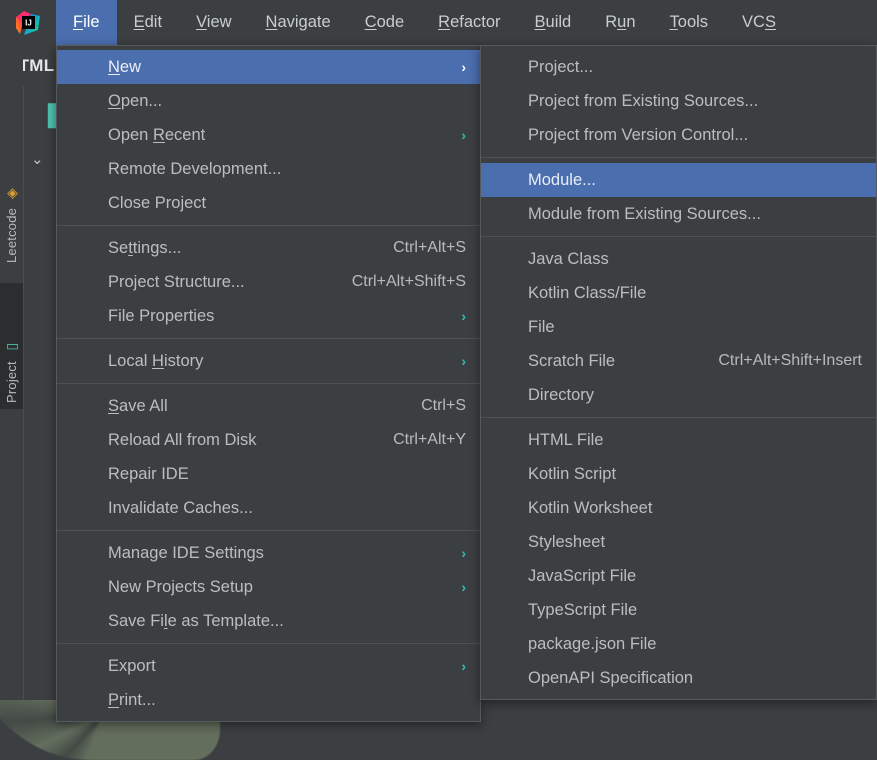 Image resolution: width=877 pixels, height=760 pixels. Describe the element at coordinates (157, 203) in the screenshot. I see `menu-item-label: Close Project` at that location.